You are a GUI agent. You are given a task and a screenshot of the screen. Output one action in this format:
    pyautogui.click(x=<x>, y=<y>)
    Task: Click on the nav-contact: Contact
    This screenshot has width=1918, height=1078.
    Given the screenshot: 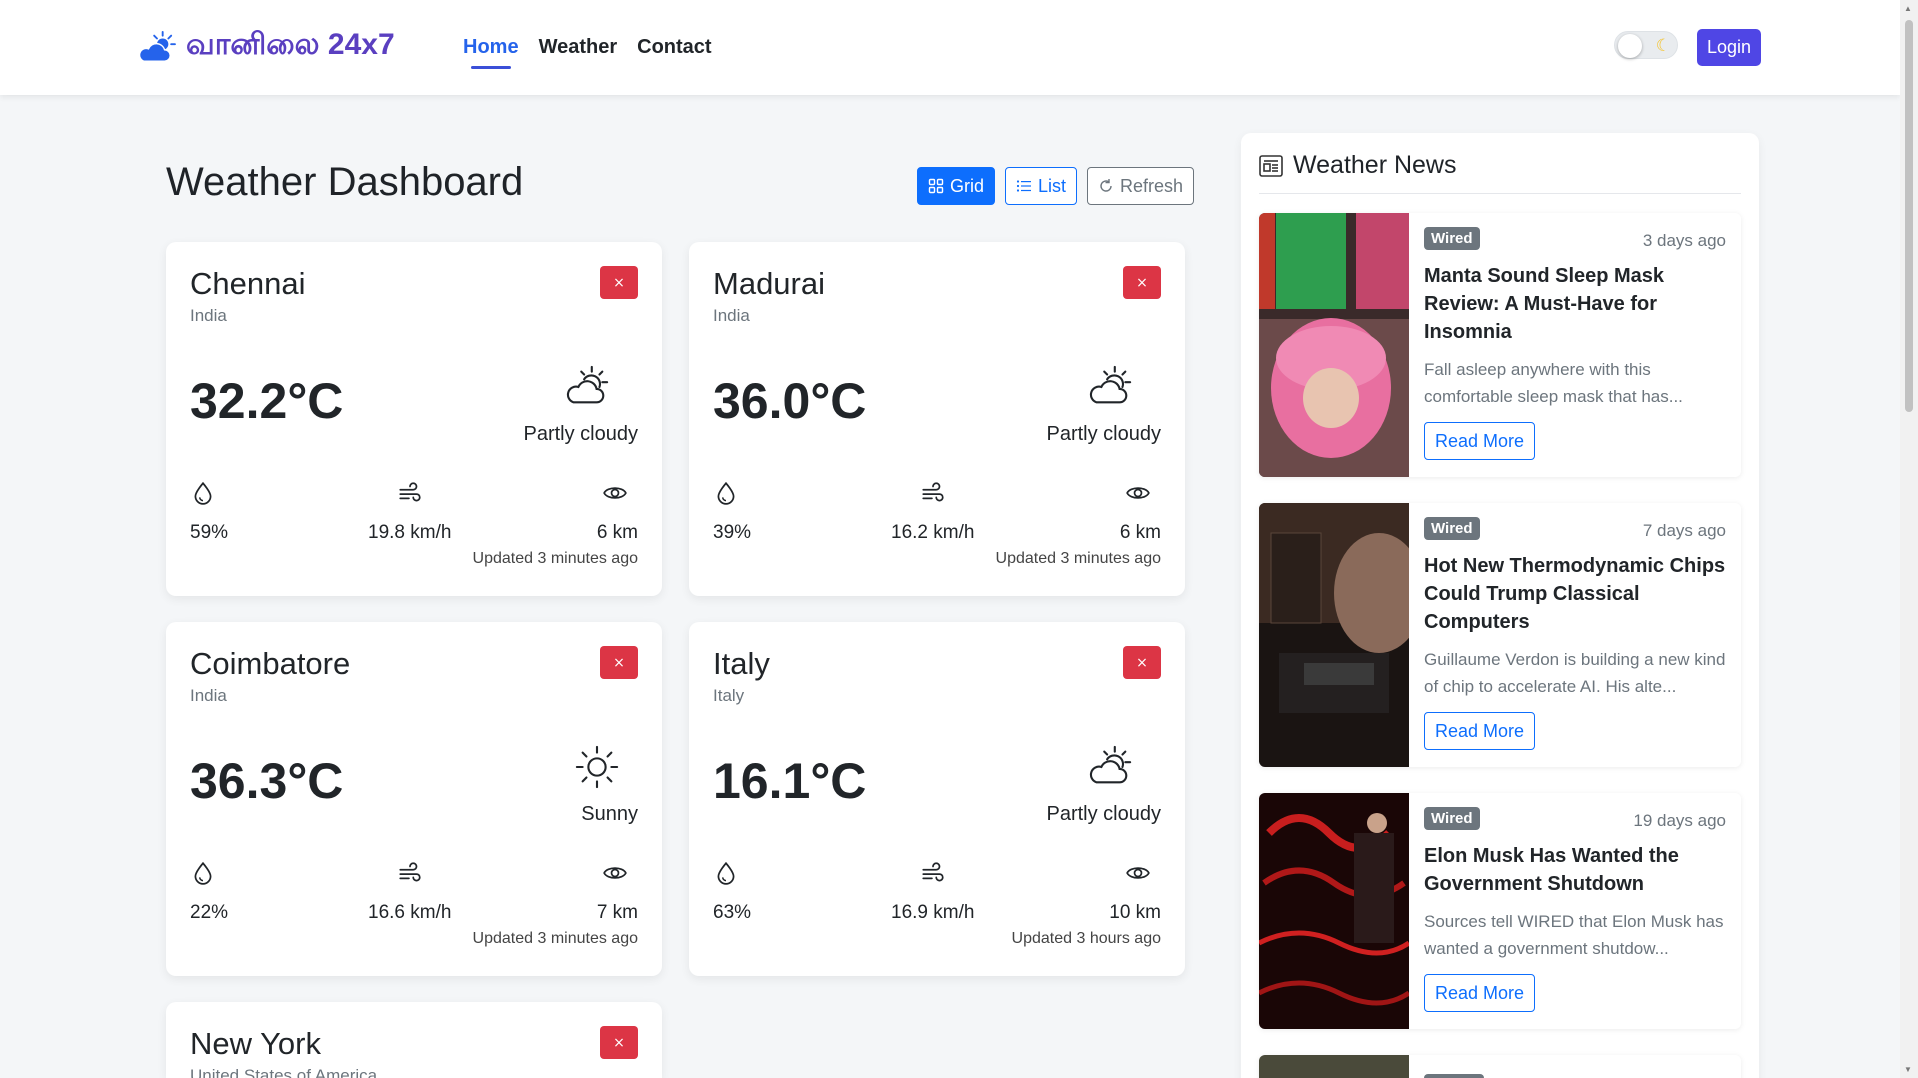 What is the action you would take?
    pyautogui.click(x=674, y=52)
    